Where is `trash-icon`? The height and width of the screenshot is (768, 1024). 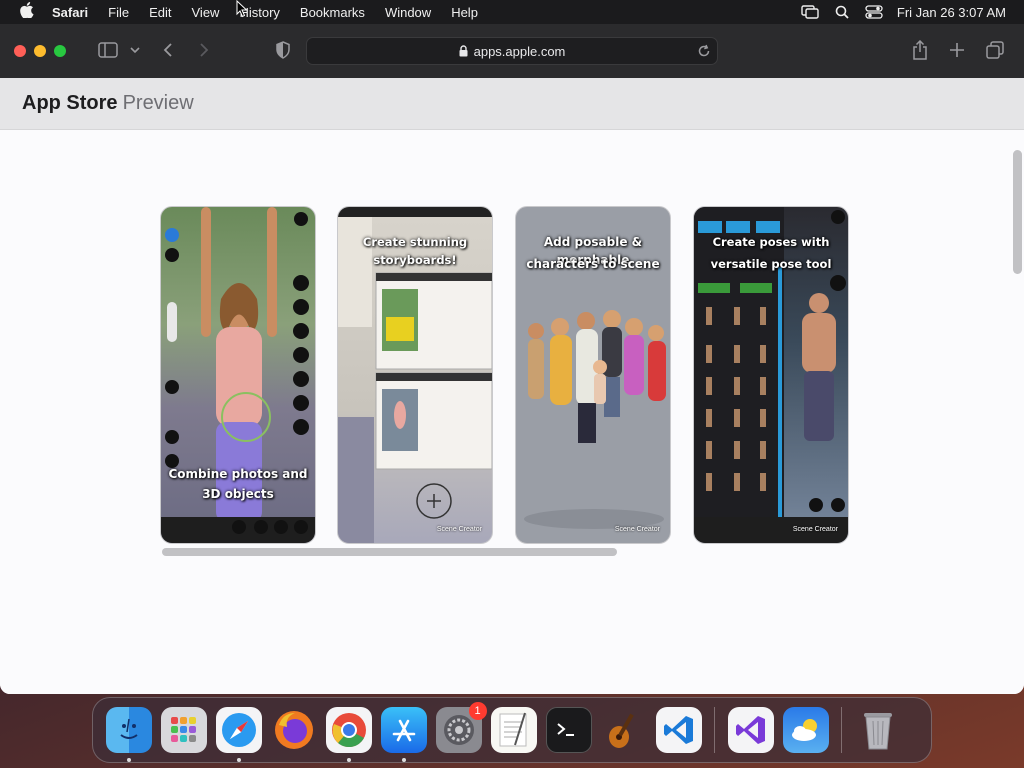
trash-icon is located at coordinates (877, 731).